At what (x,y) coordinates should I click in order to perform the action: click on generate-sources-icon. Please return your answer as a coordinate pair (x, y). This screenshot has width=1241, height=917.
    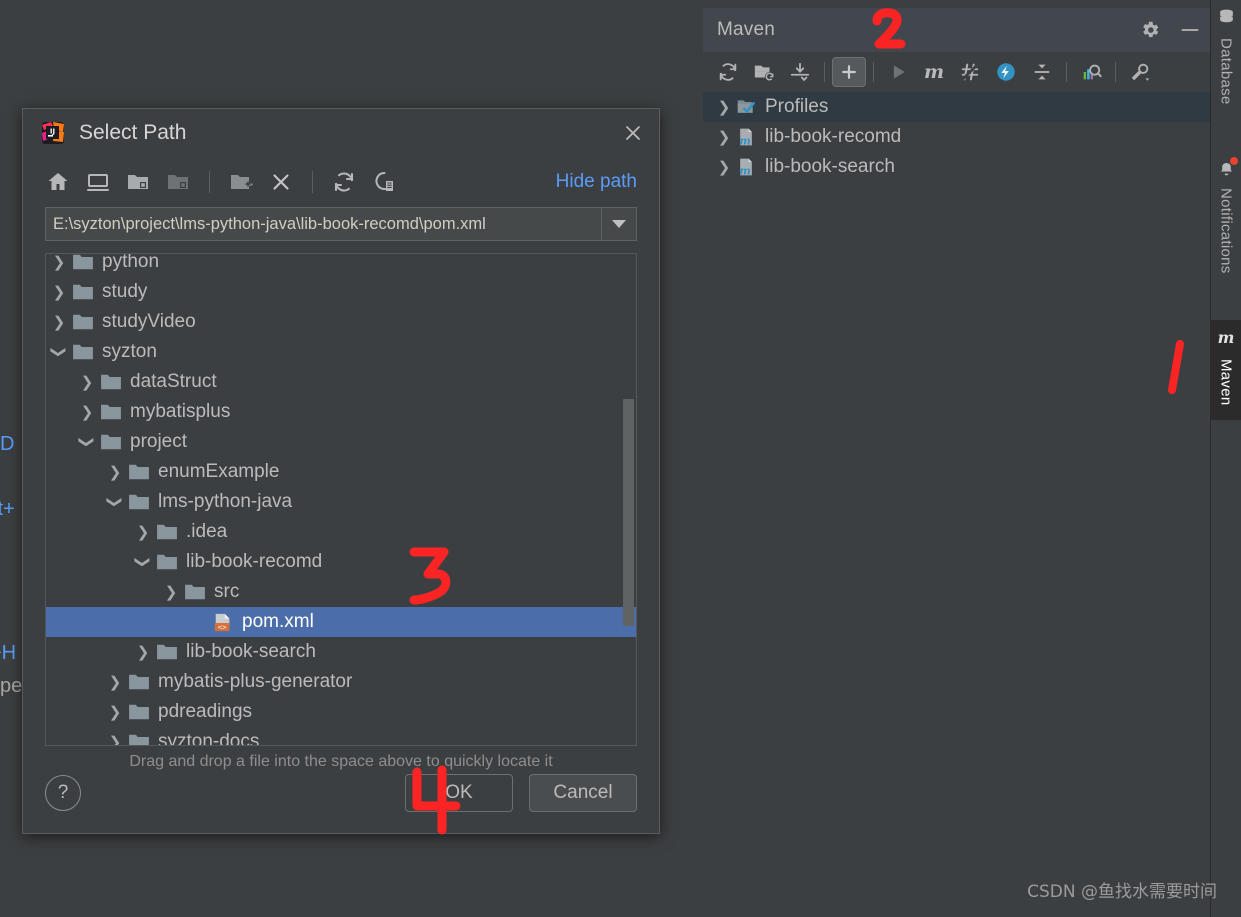
    Looking at the image, I should click on (764, 72).